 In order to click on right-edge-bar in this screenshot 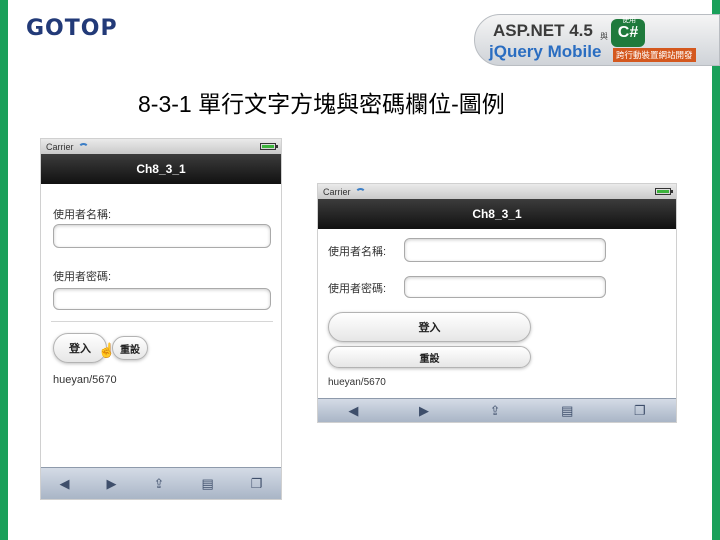, I will do `click(716, 270)`.